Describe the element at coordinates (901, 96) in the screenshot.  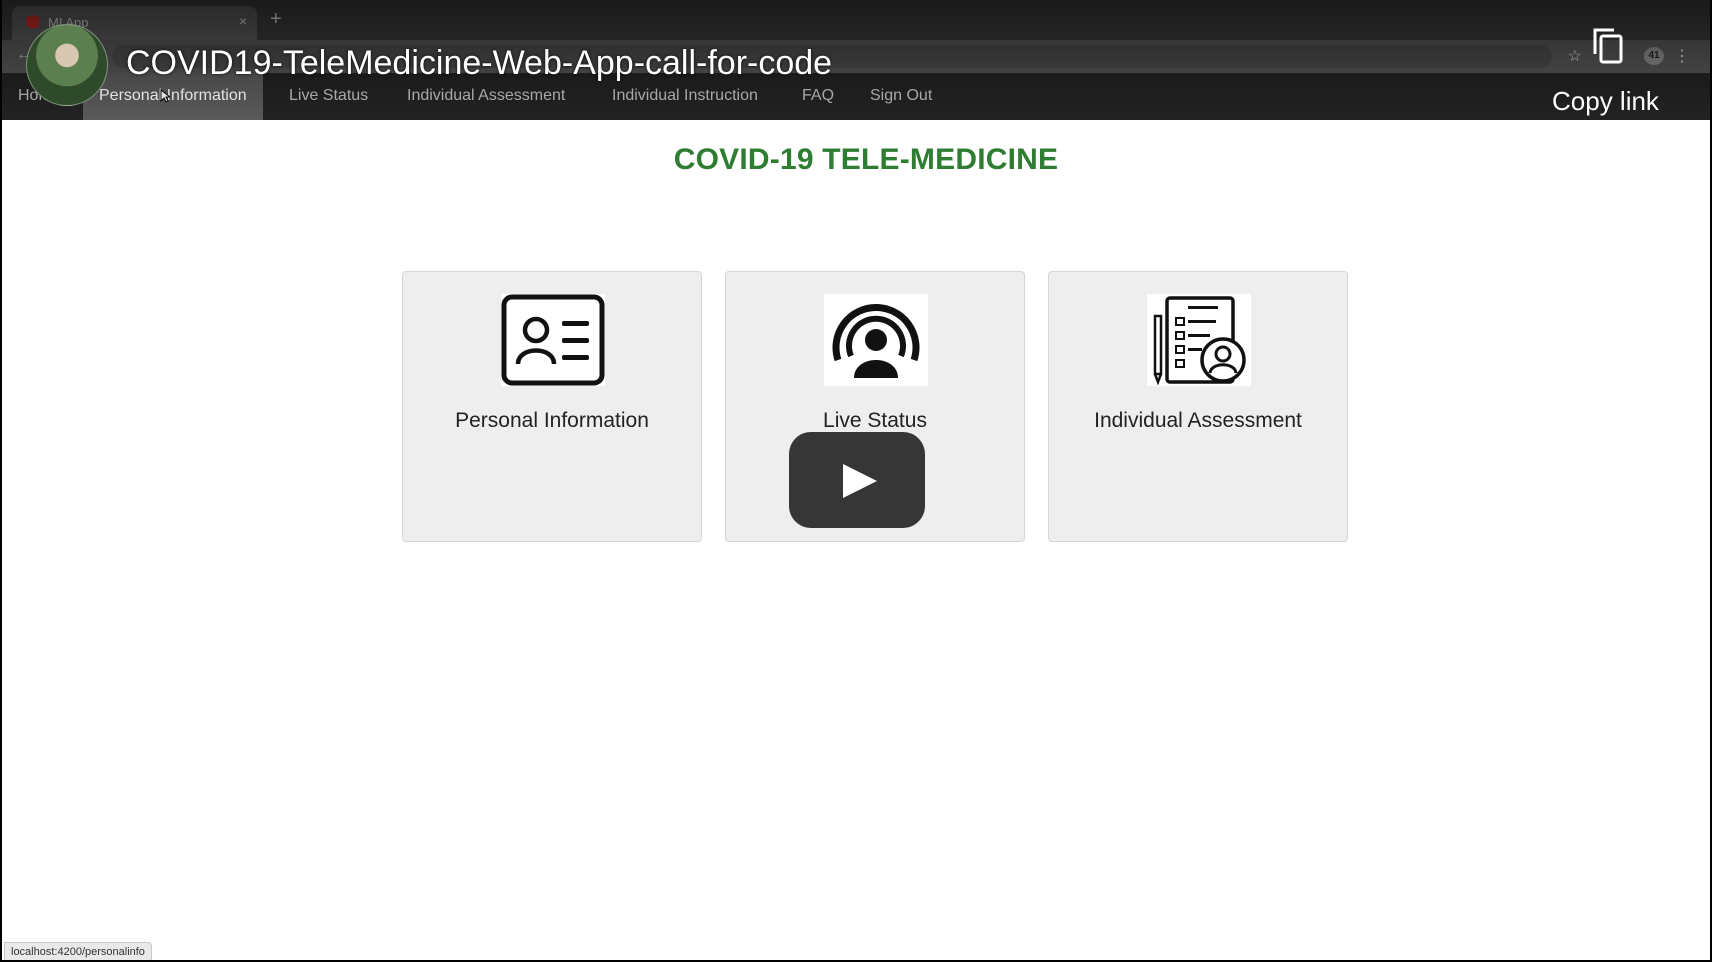
I see `nav-sign-out: Sign Out` at that location.